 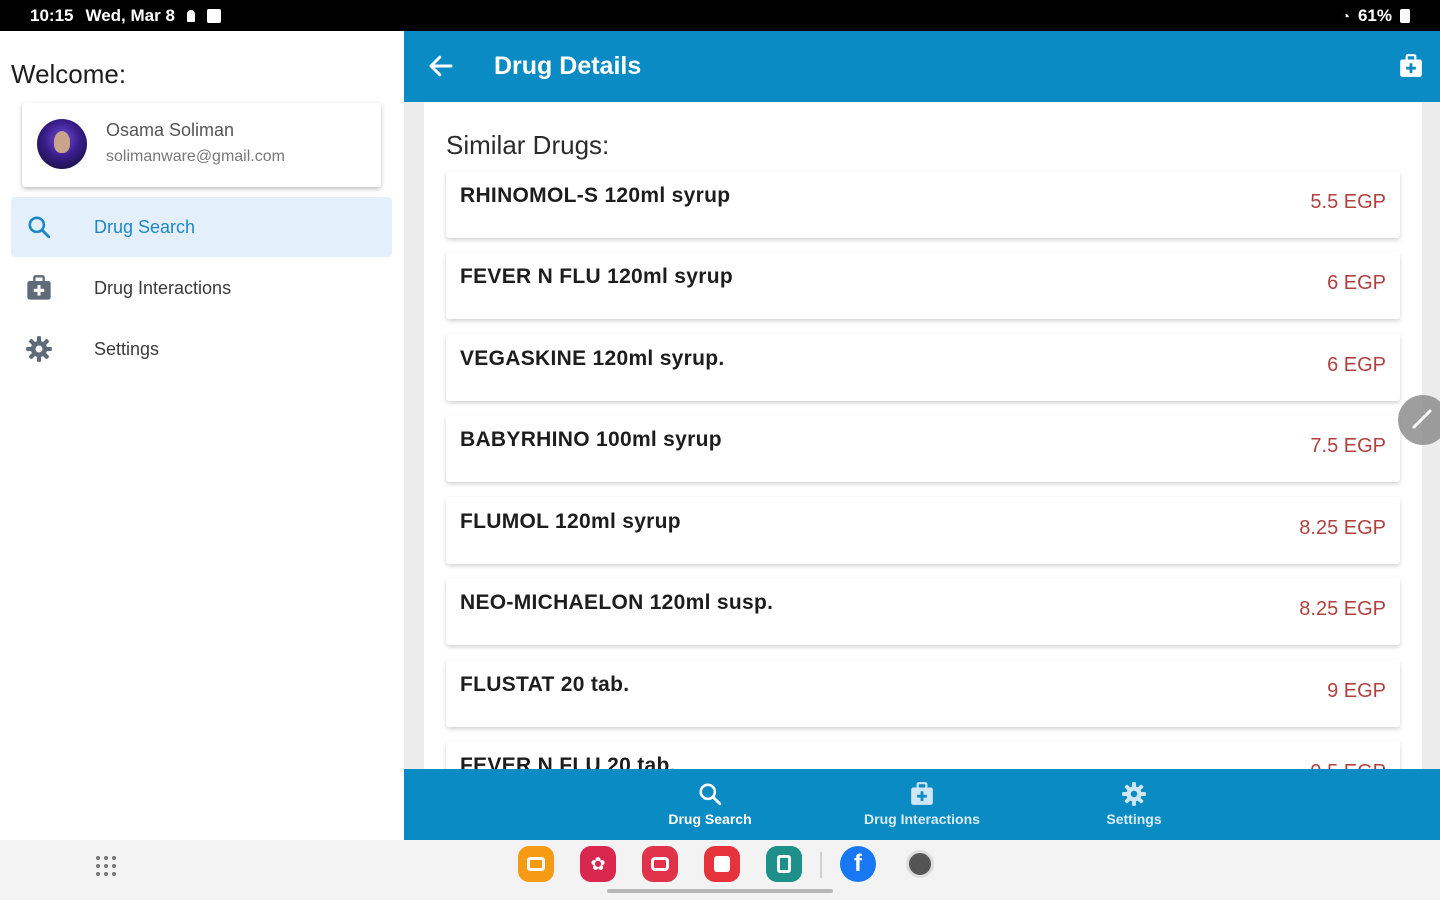 I want to click on dock-divider, so click(x=821, y=865).